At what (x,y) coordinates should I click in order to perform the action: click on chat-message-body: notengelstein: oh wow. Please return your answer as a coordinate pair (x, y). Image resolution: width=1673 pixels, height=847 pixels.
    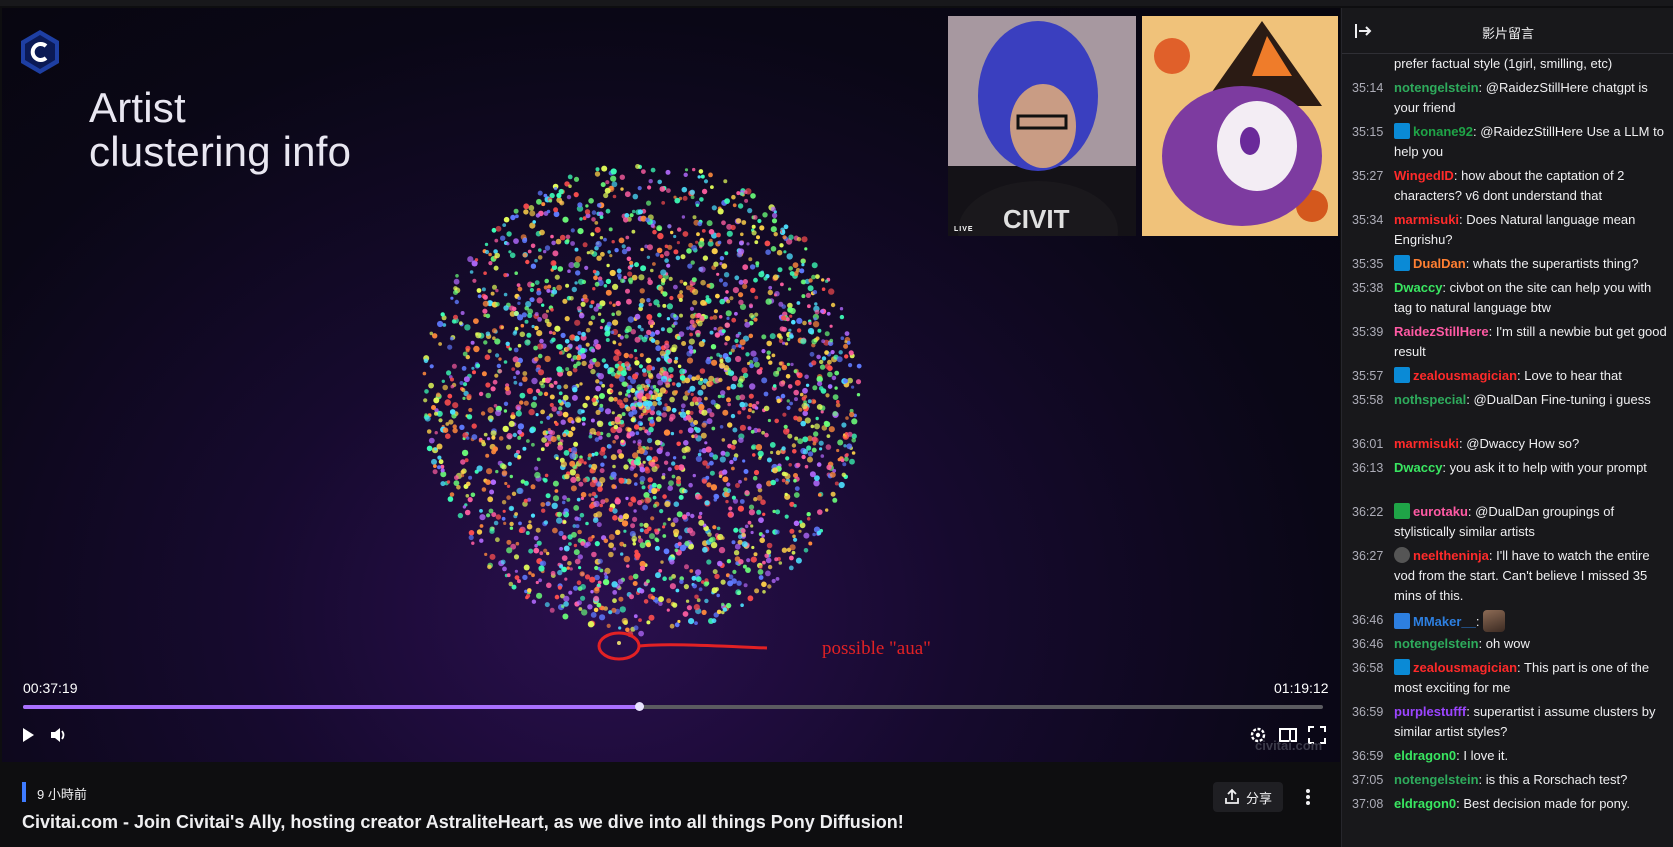
    Looking at the image, I should click on (1530, 644).